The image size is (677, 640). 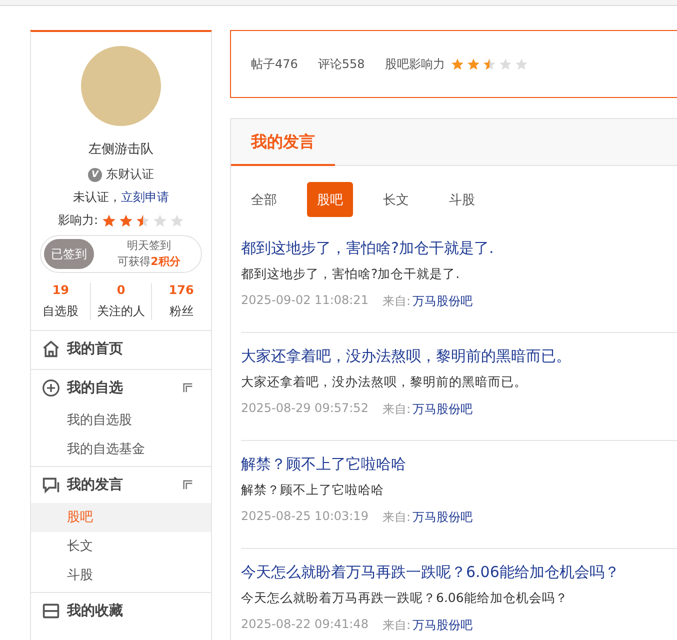 I want to click on verify-badge-icon: V, so click(x=95, y=175).